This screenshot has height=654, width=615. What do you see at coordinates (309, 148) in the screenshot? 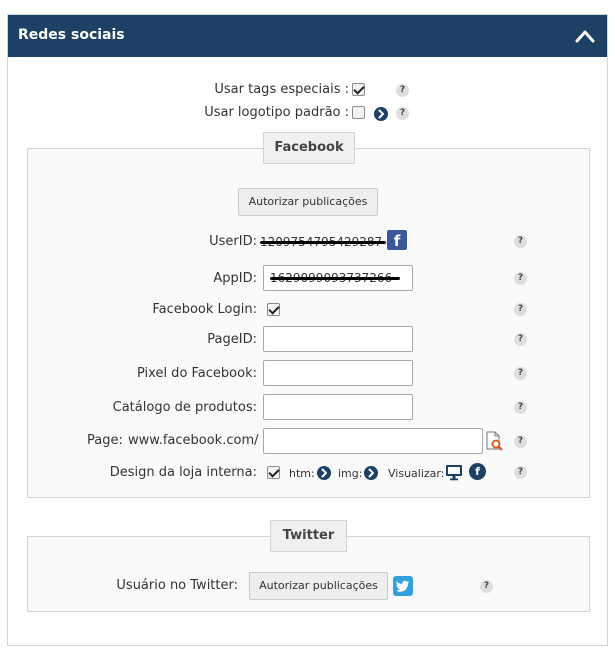
I see `facebook-legend: Facebook` at bounding box center [309, 148].